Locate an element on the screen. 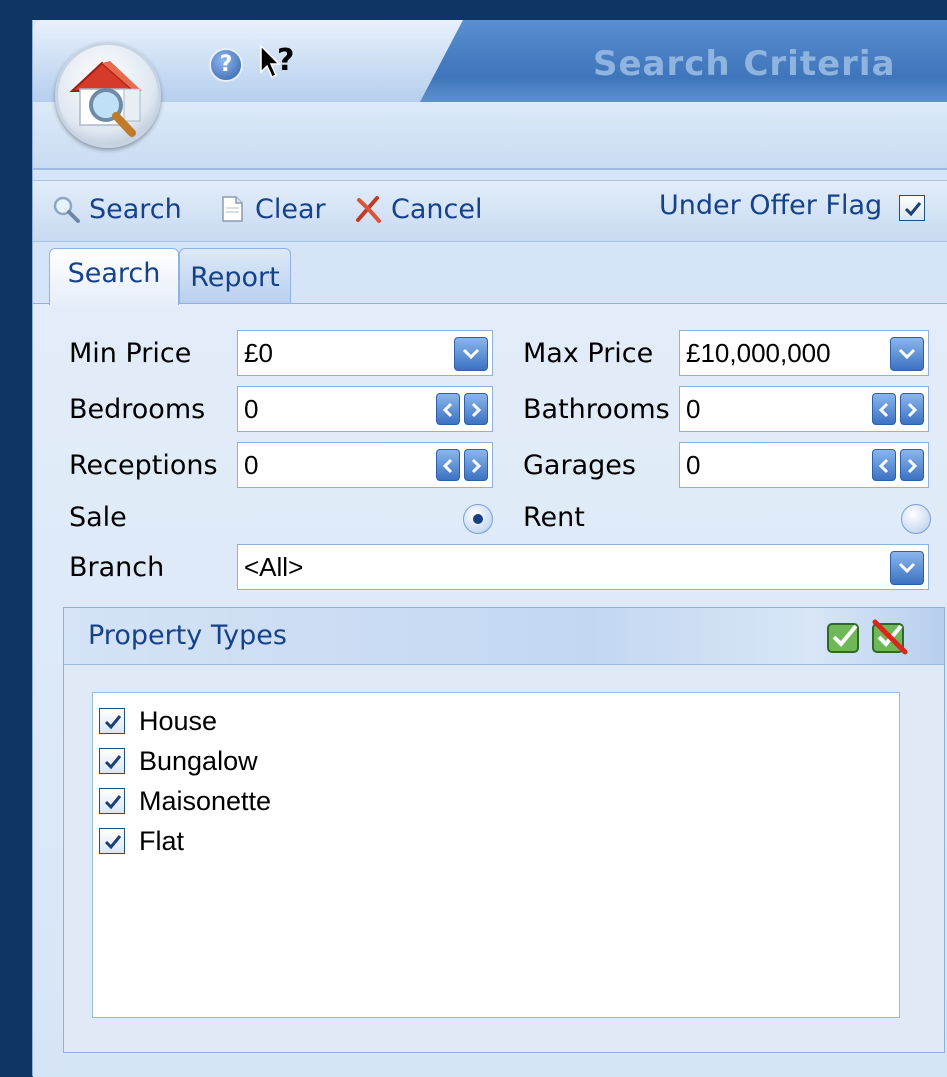 The width and height of the screenshot is (947, 1077). receptions-stepper: 0 is located at coordinates (365, 465).